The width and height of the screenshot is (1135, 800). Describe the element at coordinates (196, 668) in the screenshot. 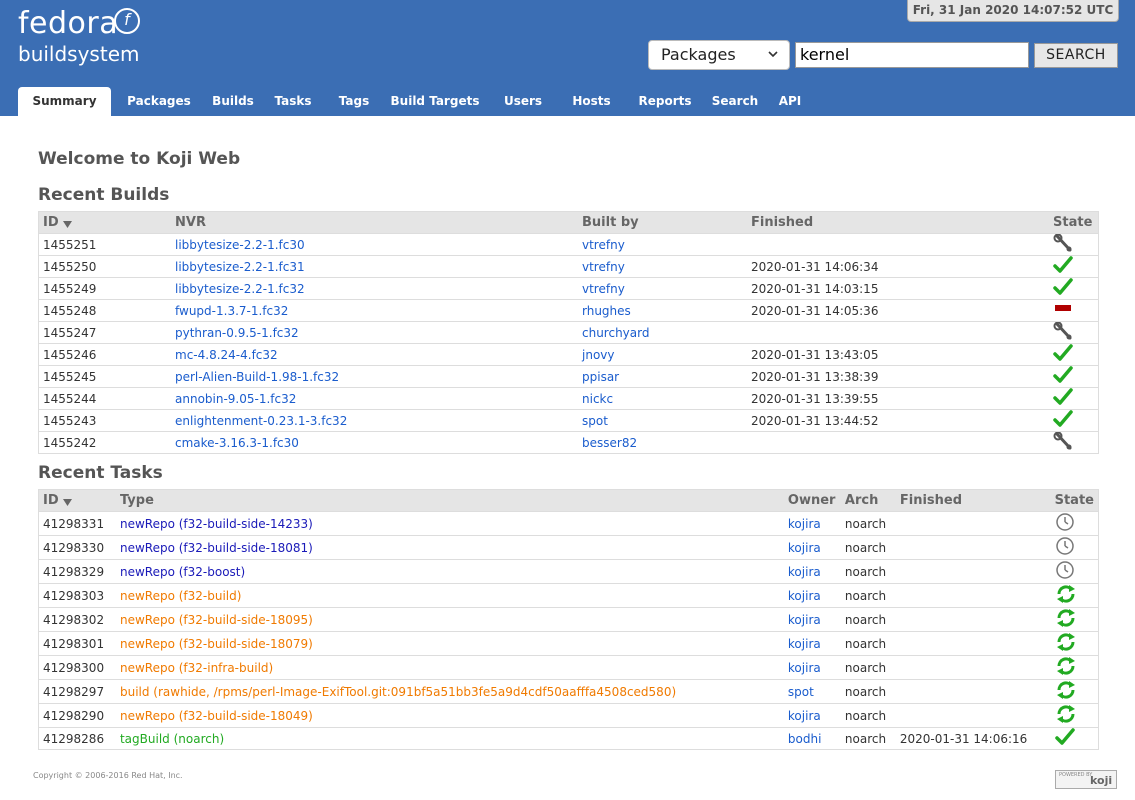

I see `task-type-link: newRepo (f32-infra-build)` at that location.